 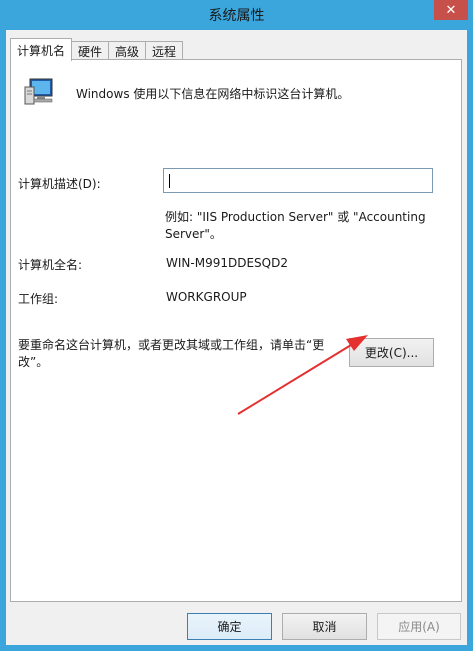 I want to click on close-button: ✕, so click(x=451, y=10).